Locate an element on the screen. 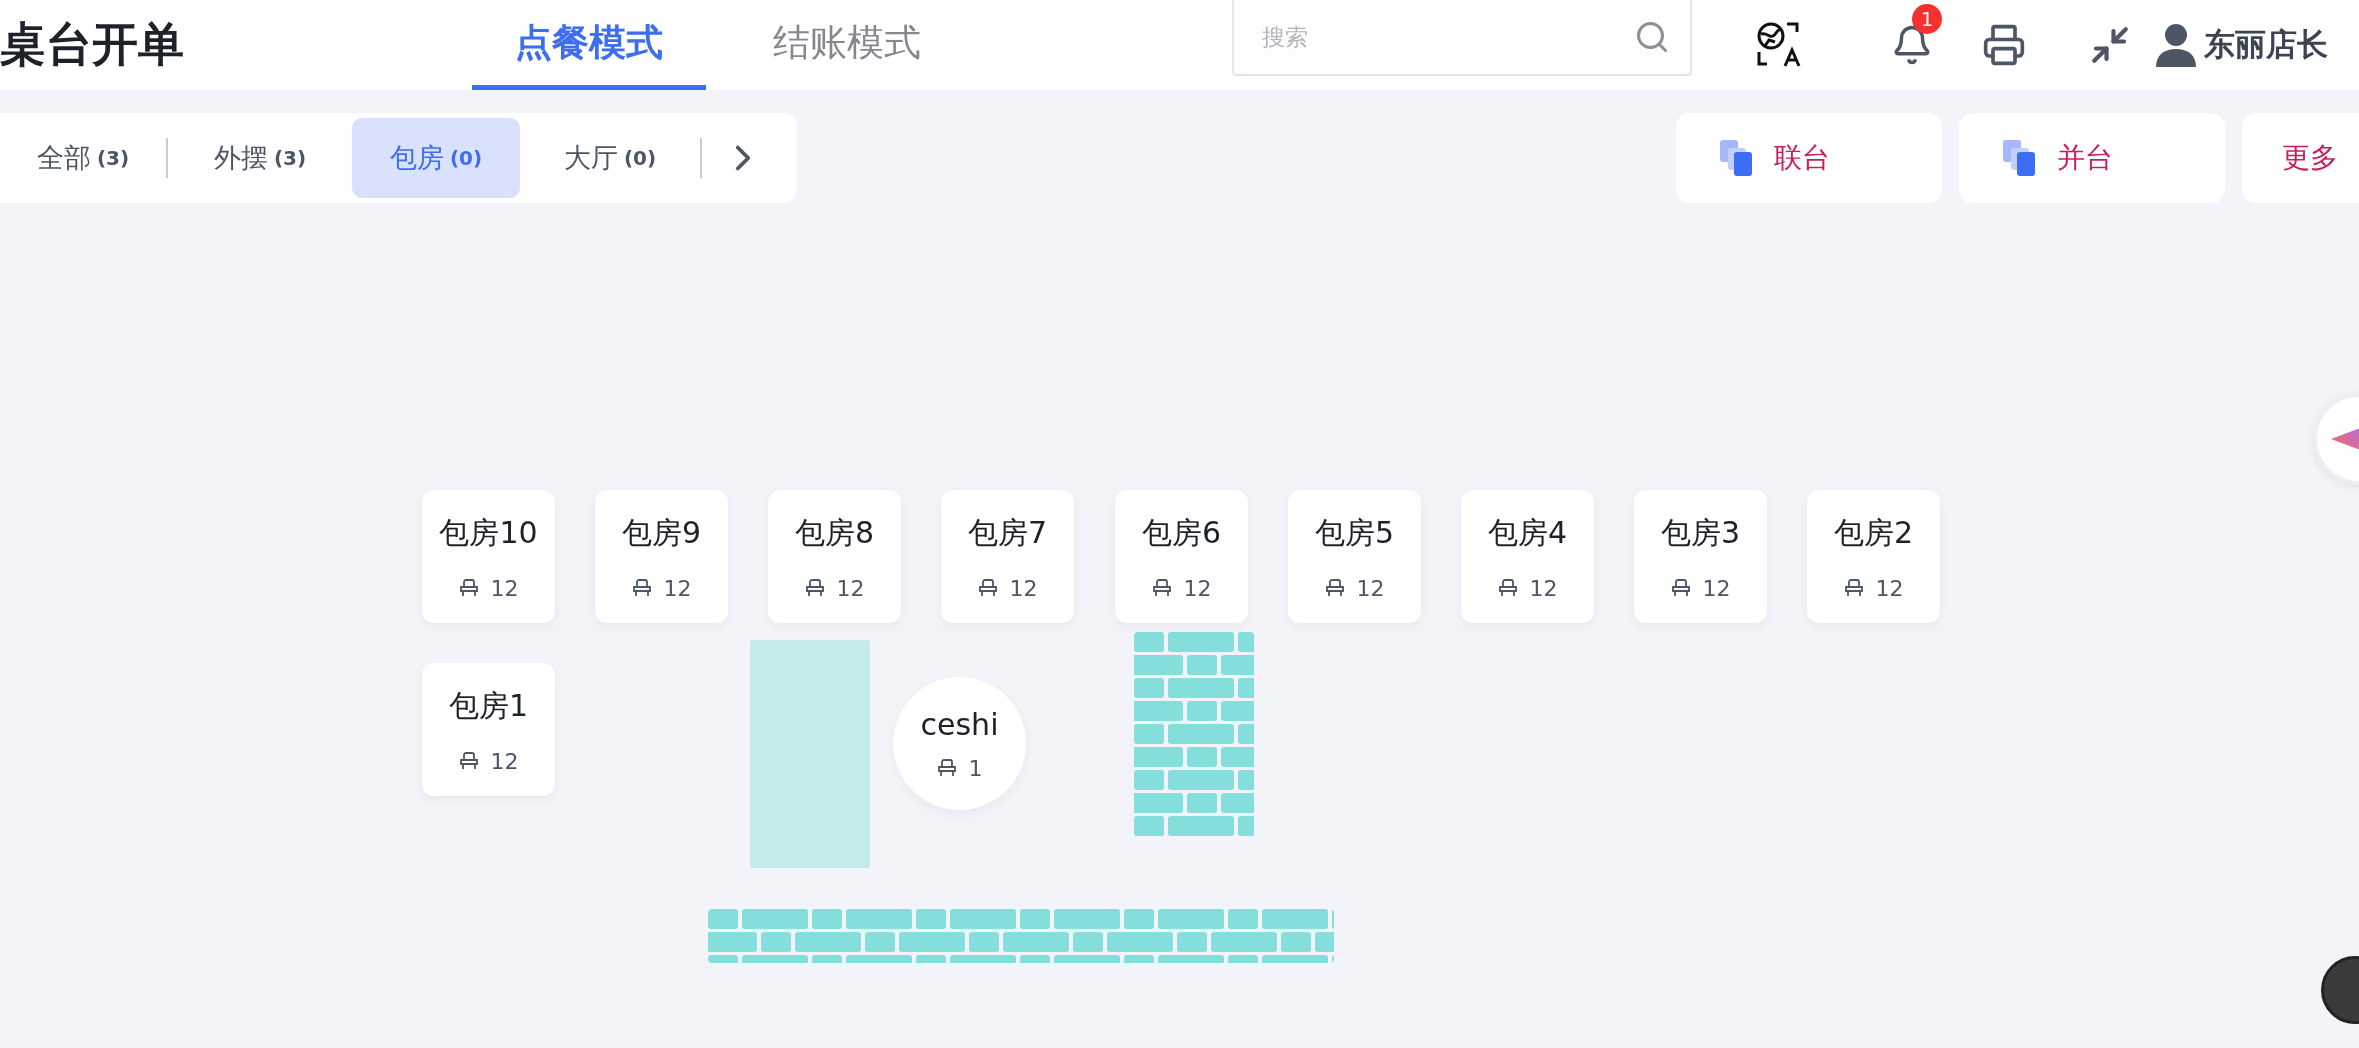 This screenshot has height=1048, width=2359. action-button: 联台 is located at coordinates (1809, 158).